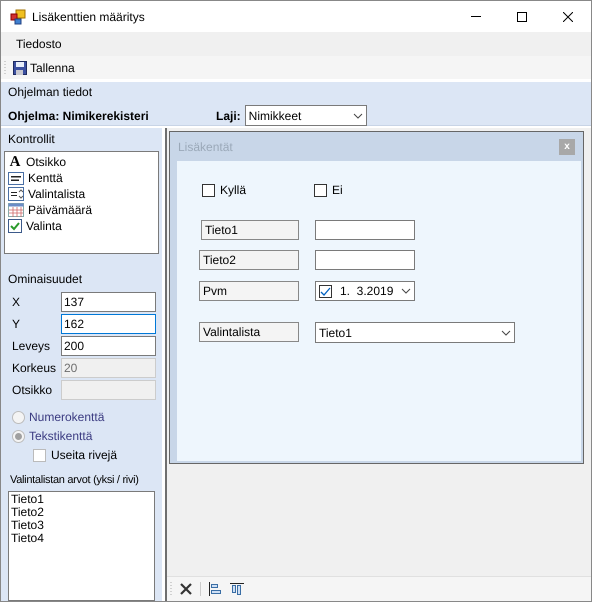 This screenshot has height=602, width=592. Describe the element at coordinates (81, 545) in the screenshot. I see `values-text-area: Tieto1 Tieto2 Tieto3 Tieto4` at that location.